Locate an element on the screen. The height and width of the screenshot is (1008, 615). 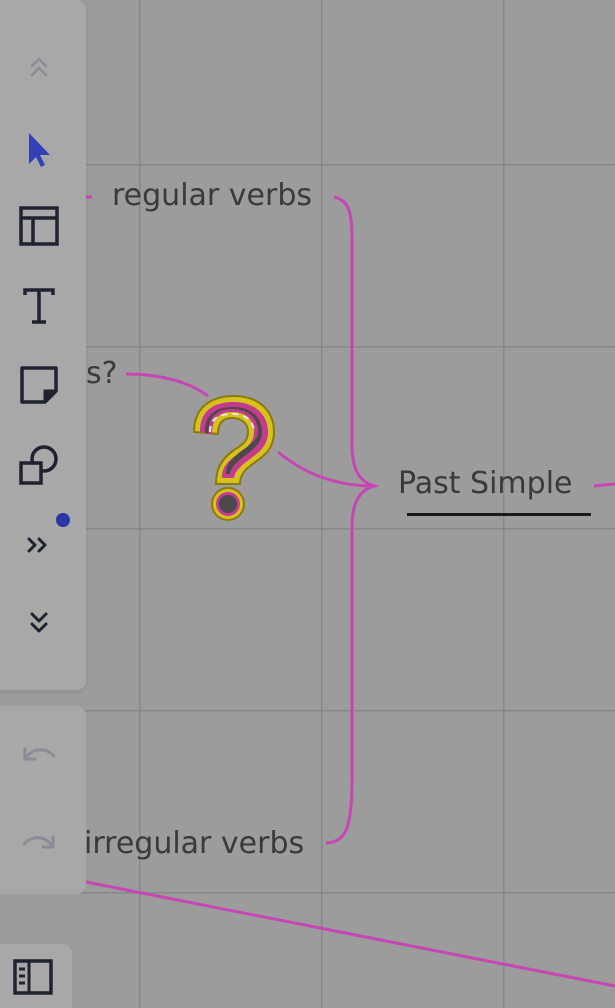
frame-layout-icon is located at coordinates (39, 226).